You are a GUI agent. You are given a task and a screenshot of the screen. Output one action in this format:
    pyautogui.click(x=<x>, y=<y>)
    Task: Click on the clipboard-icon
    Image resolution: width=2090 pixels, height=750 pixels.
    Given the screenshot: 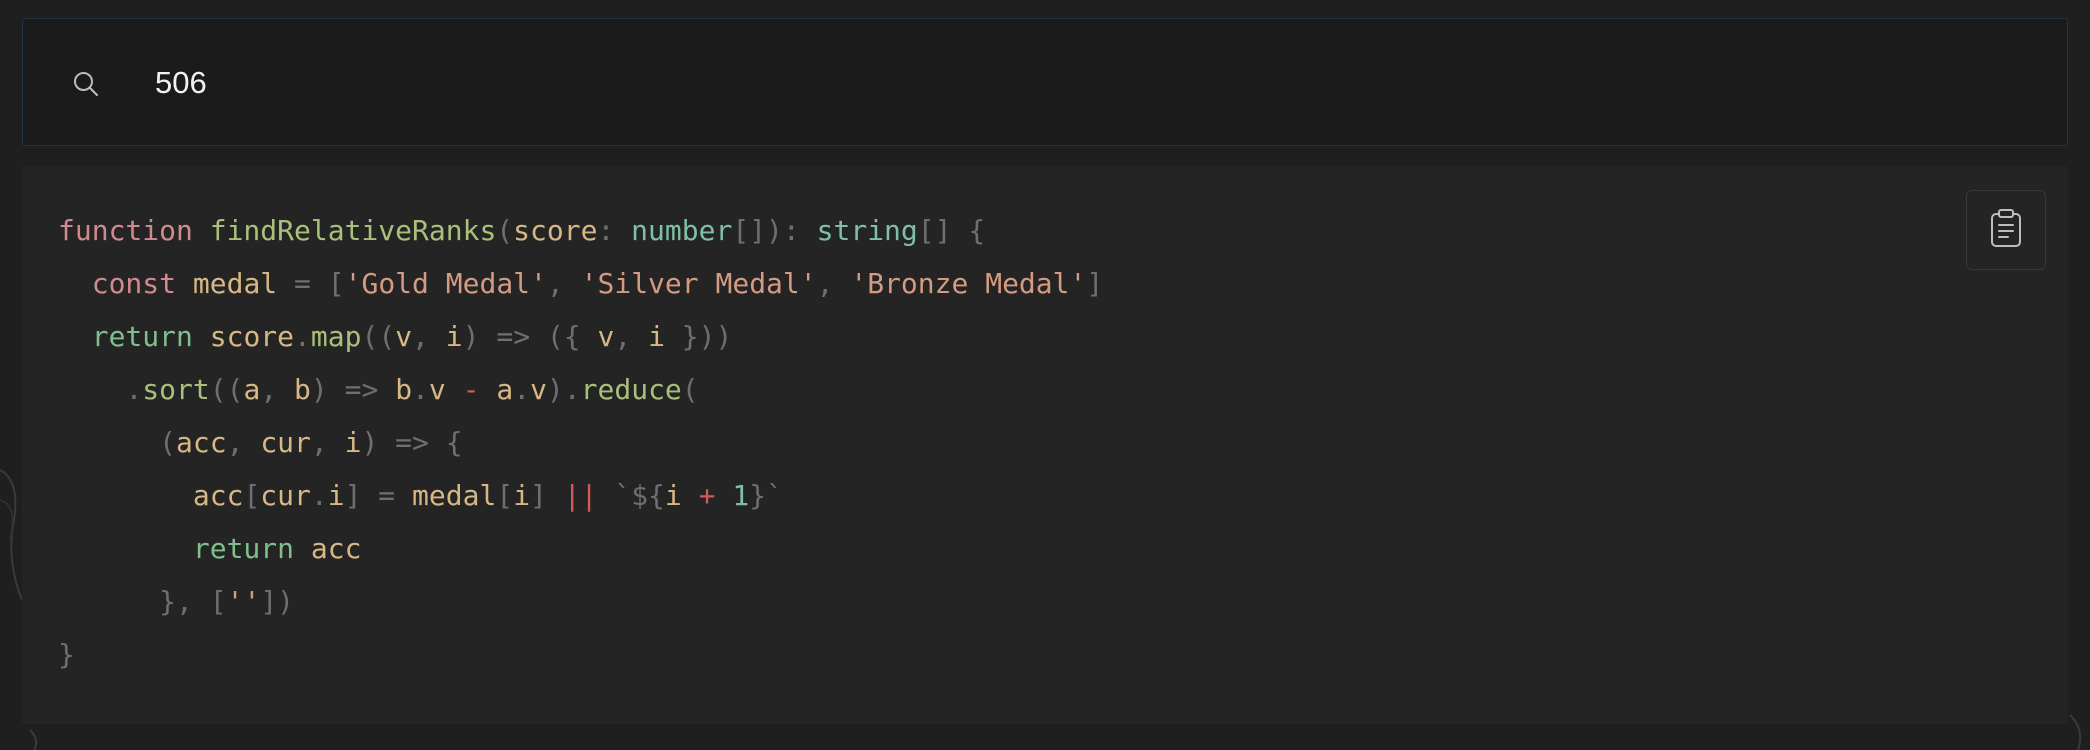 What is the action you would take?
    pyautogui.click(x=2006, y=230)
    